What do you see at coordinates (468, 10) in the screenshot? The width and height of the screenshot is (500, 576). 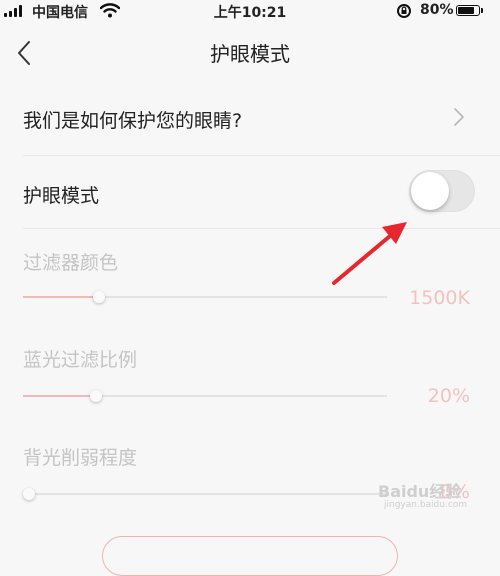 I see `battery-icon` at bounding box center [468, 10].